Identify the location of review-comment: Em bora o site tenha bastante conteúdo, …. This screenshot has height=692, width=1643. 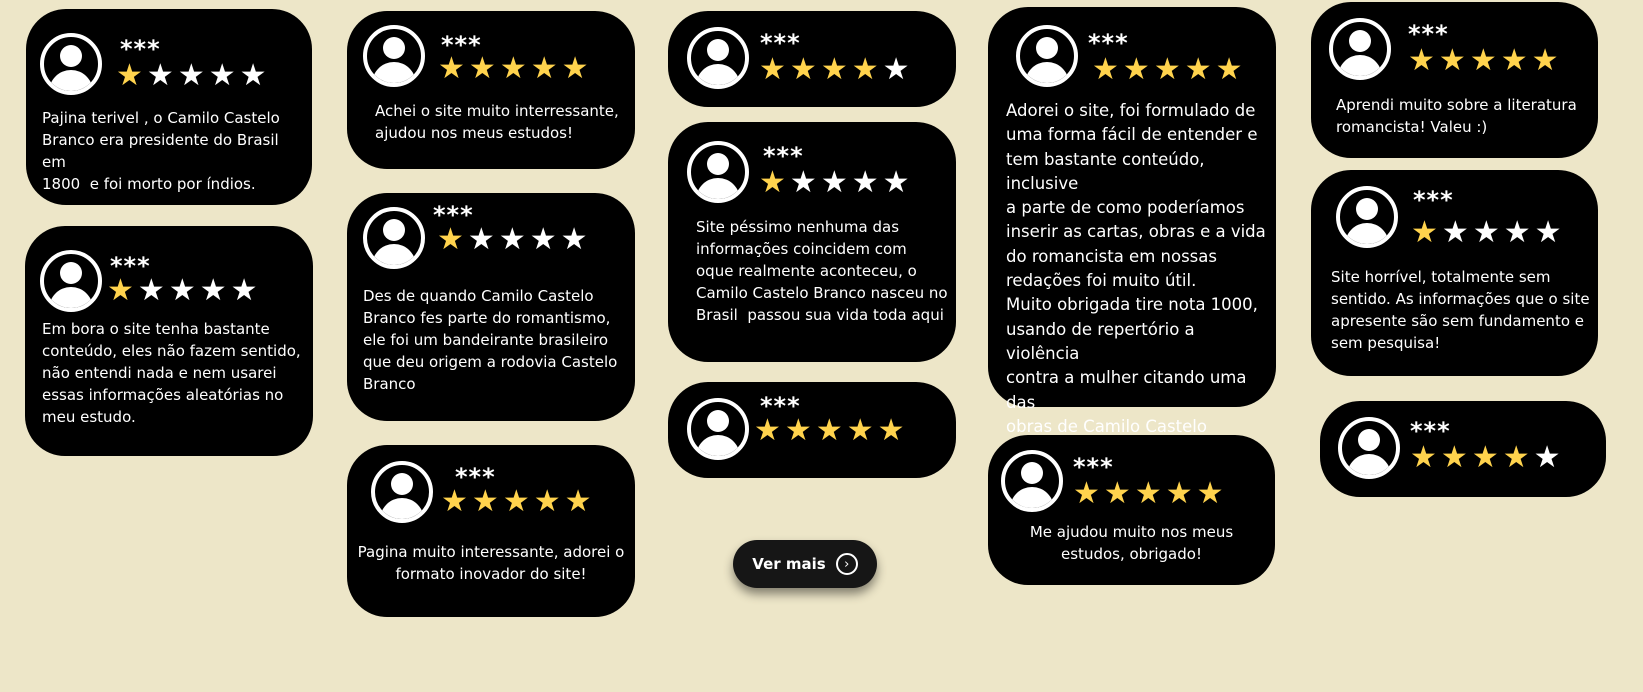
(171, 373).